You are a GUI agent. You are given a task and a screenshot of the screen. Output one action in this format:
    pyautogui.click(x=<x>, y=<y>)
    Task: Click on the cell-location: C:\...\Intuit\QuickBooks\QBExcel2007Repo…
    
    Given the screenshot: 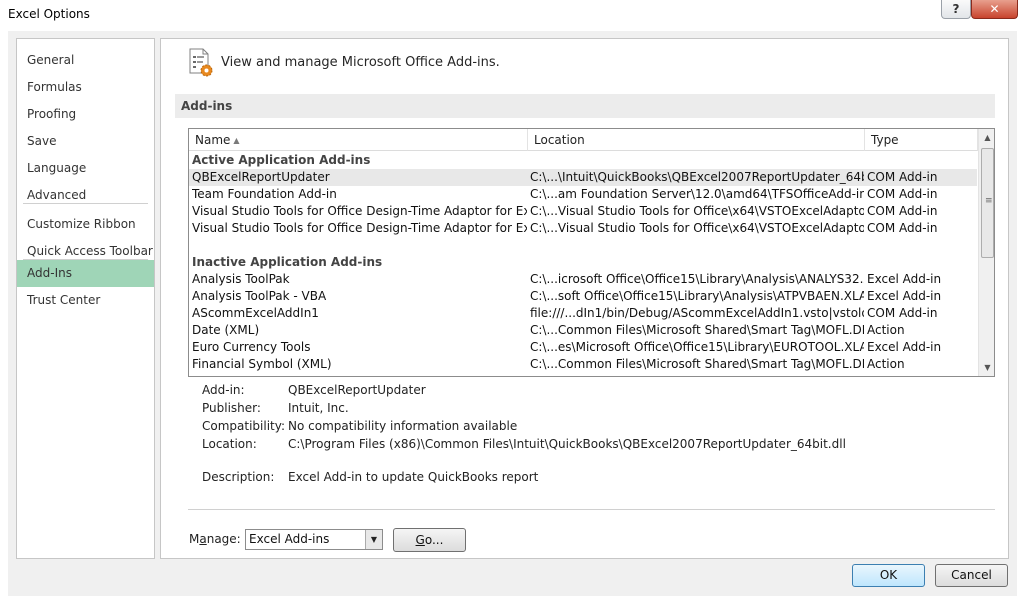 What is the action you would take?
    pyautogui.click(x=697, y=177)
    